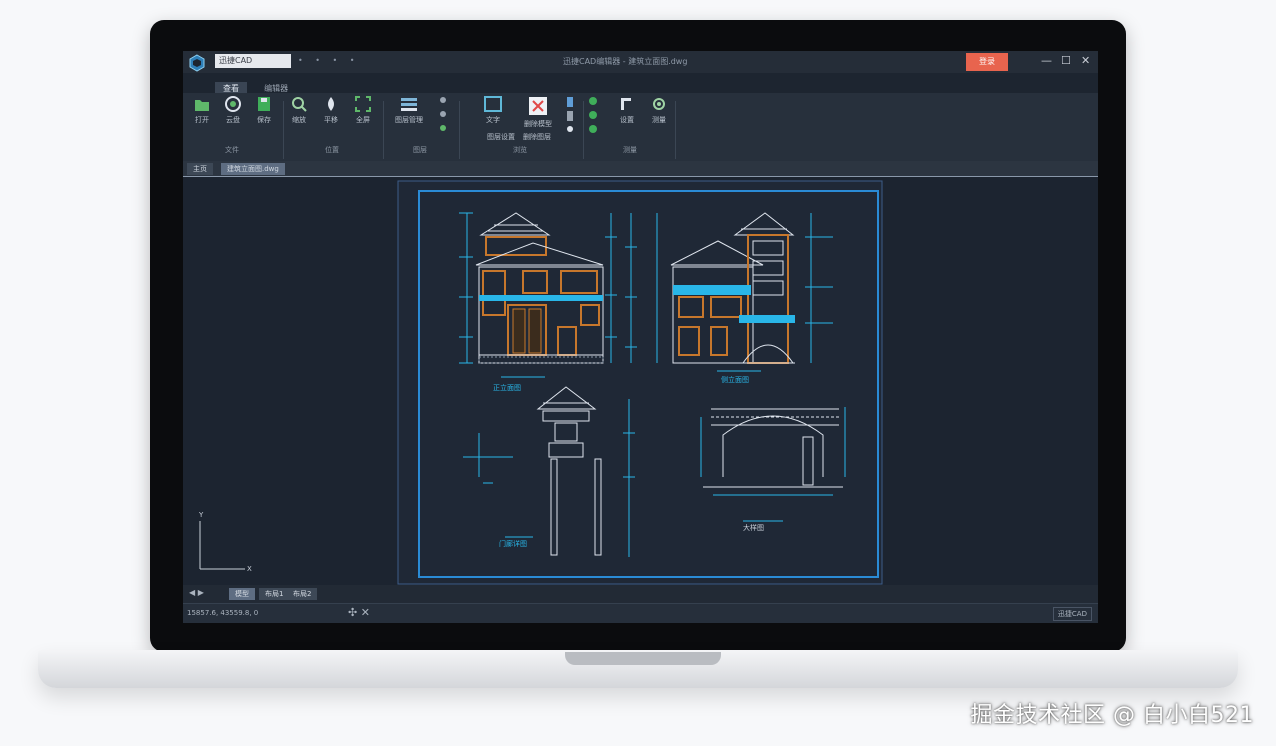  What do you see at coordinates (302, 594) in the screenshot?
I see `tab-layout-2: 布局2` at bounding box center [302, 594].